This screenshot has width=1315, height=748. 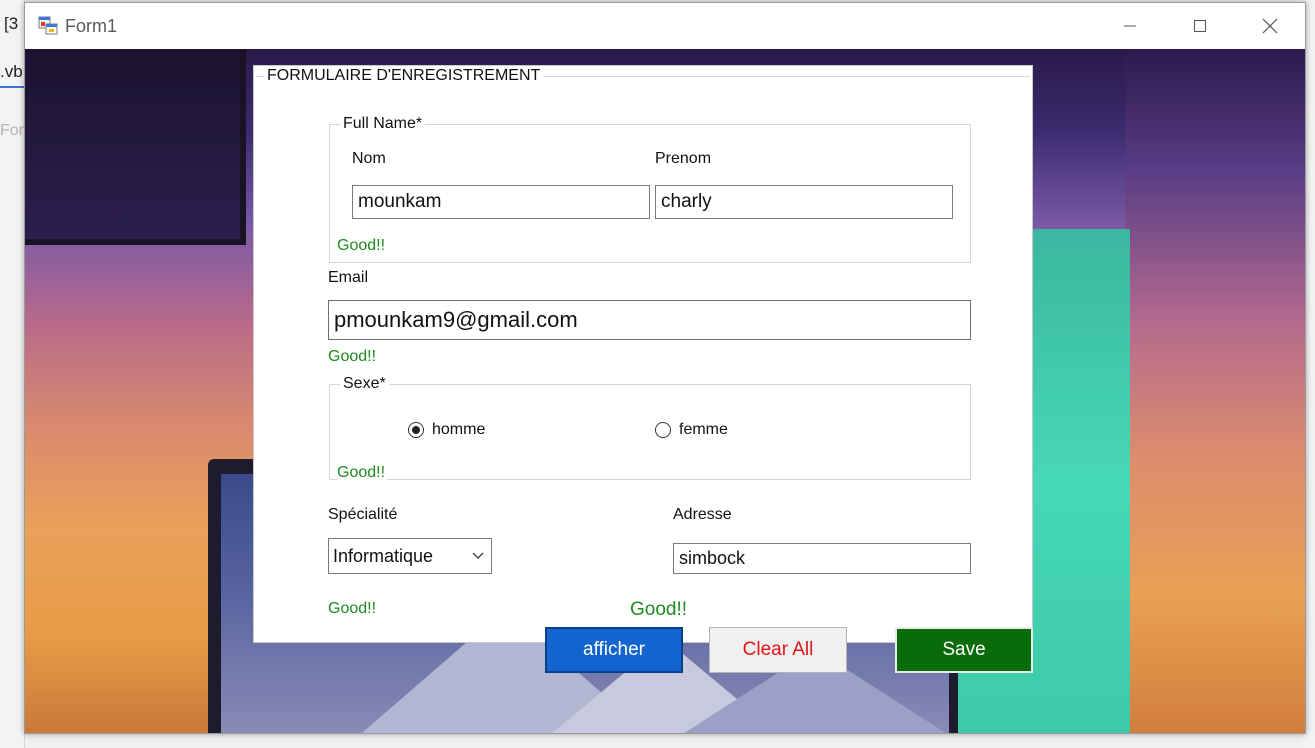 I want to click on radio-selected-dot, so click(x=416, y=430).